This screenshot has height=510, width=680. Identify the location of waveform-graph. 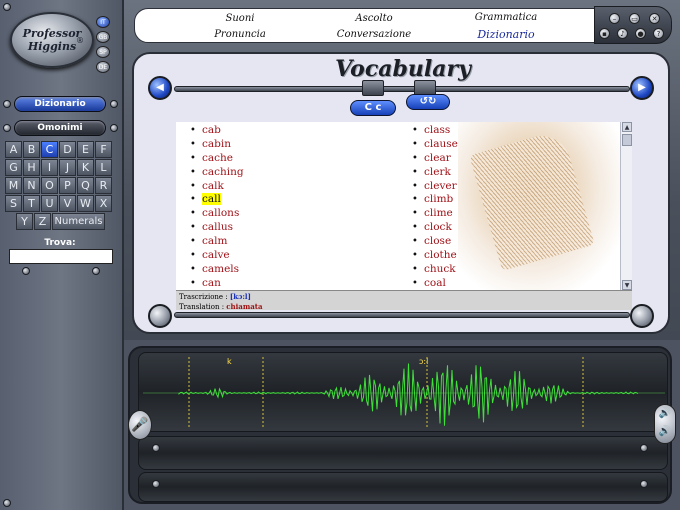
(404, 393).